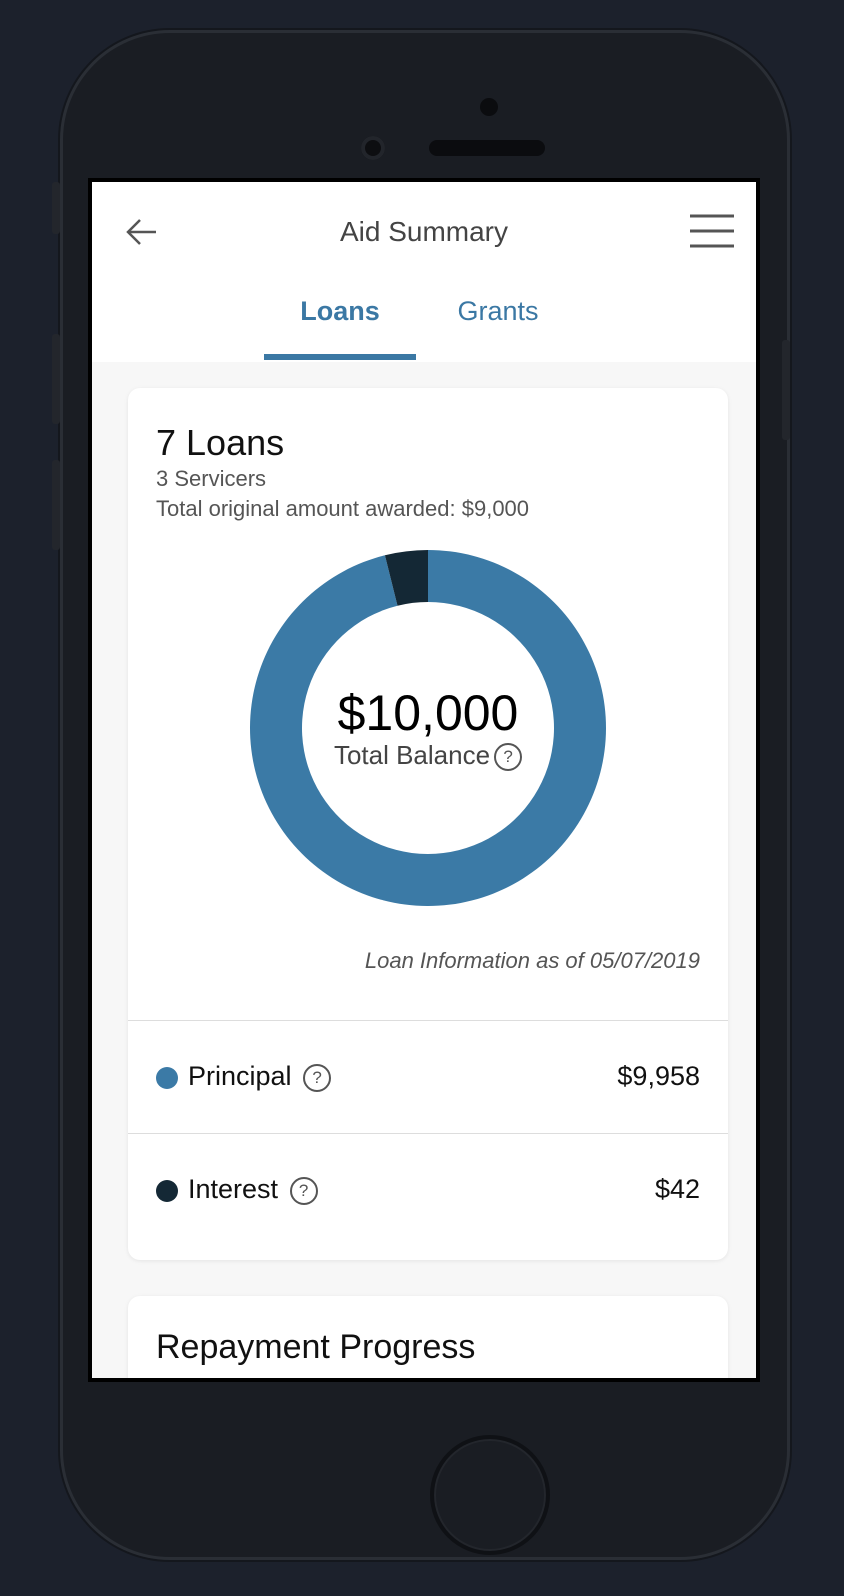 The height and width of the screenshot is (1596, 844). I want to click on volume-down-button, so click(56, 505).